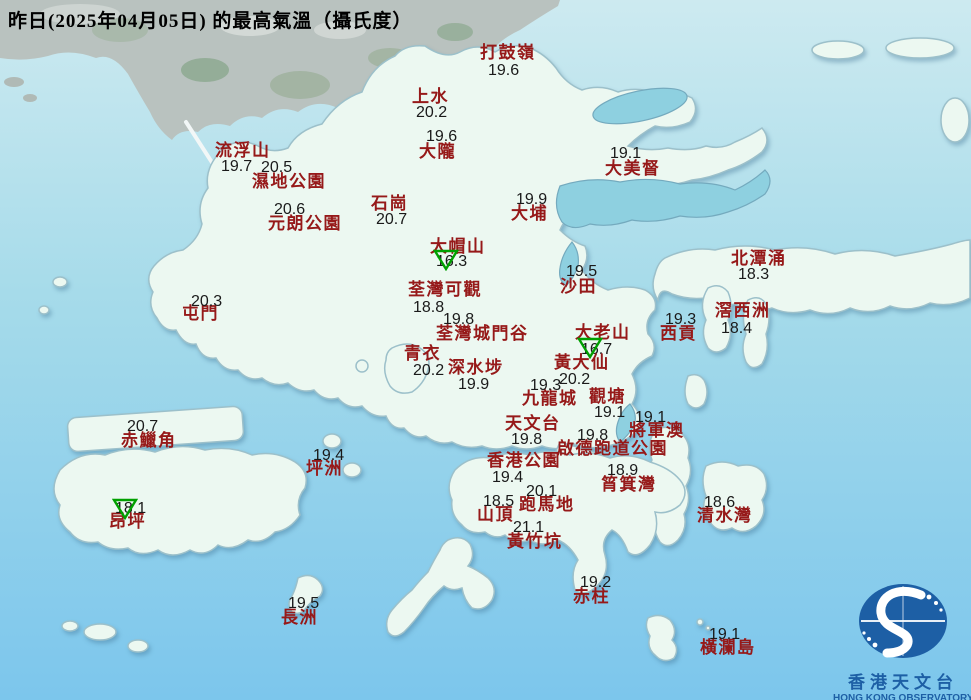  I want to click on hko-logo-name-en: HONG KONG OBSERVATORY, so click(902, 696).